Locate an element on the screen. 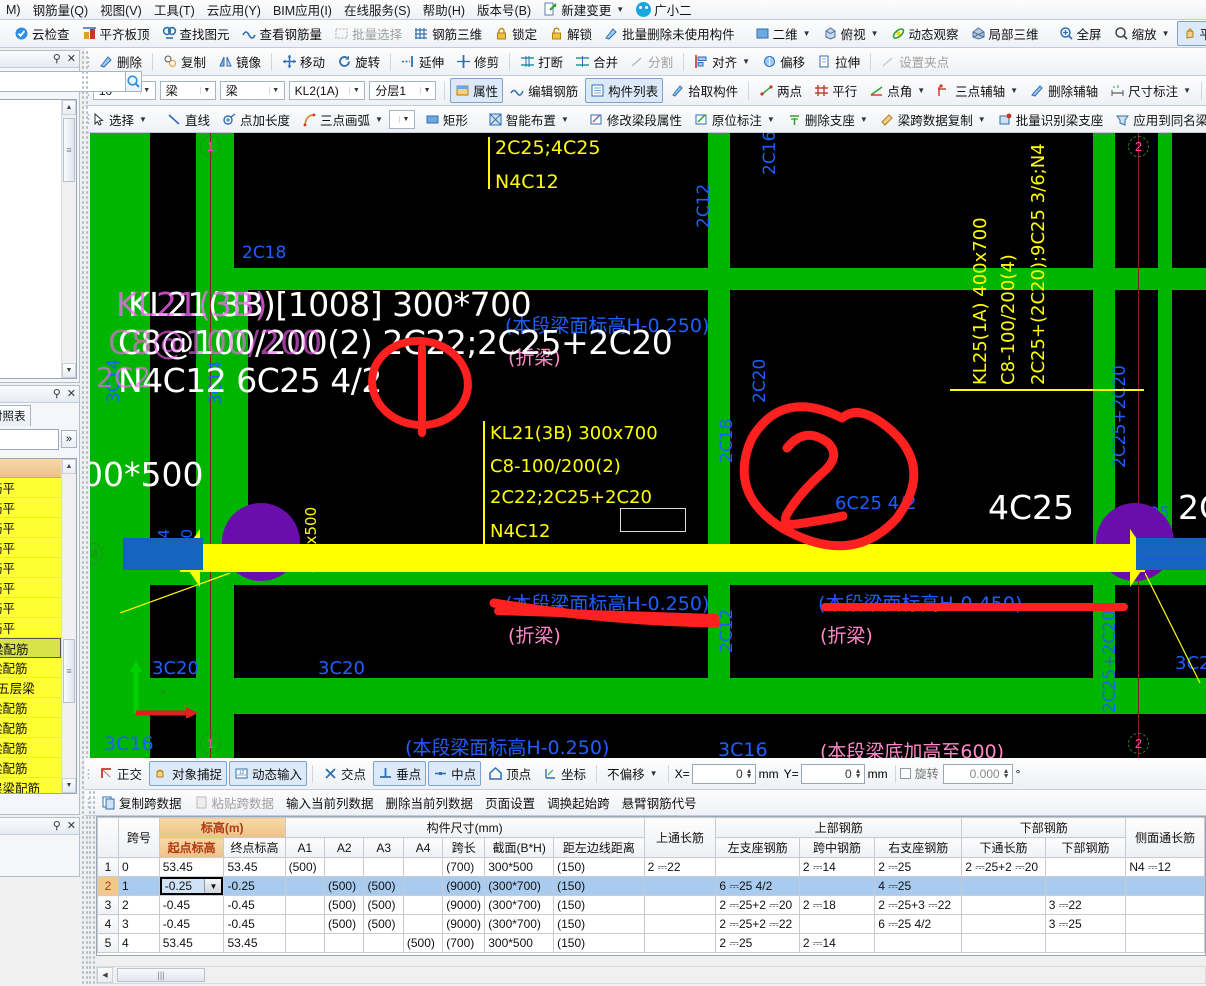  cell-bottom-through is located at coordinates (1003, 886).